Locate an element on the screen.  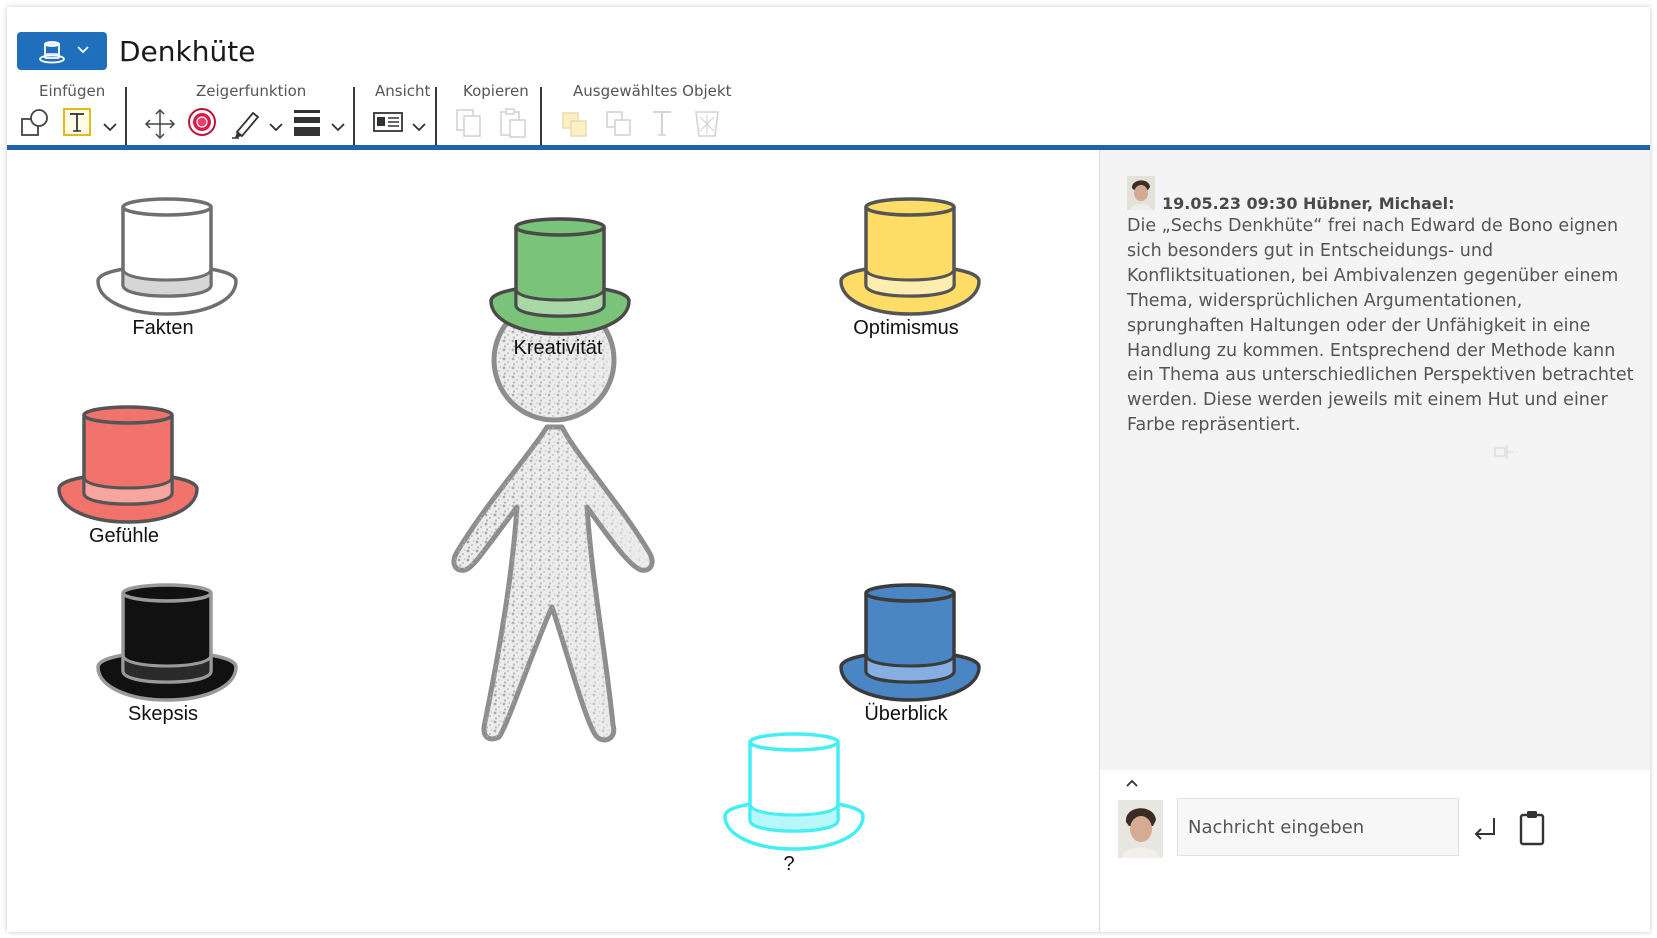
red-hat is located at coordinates (128, 464).